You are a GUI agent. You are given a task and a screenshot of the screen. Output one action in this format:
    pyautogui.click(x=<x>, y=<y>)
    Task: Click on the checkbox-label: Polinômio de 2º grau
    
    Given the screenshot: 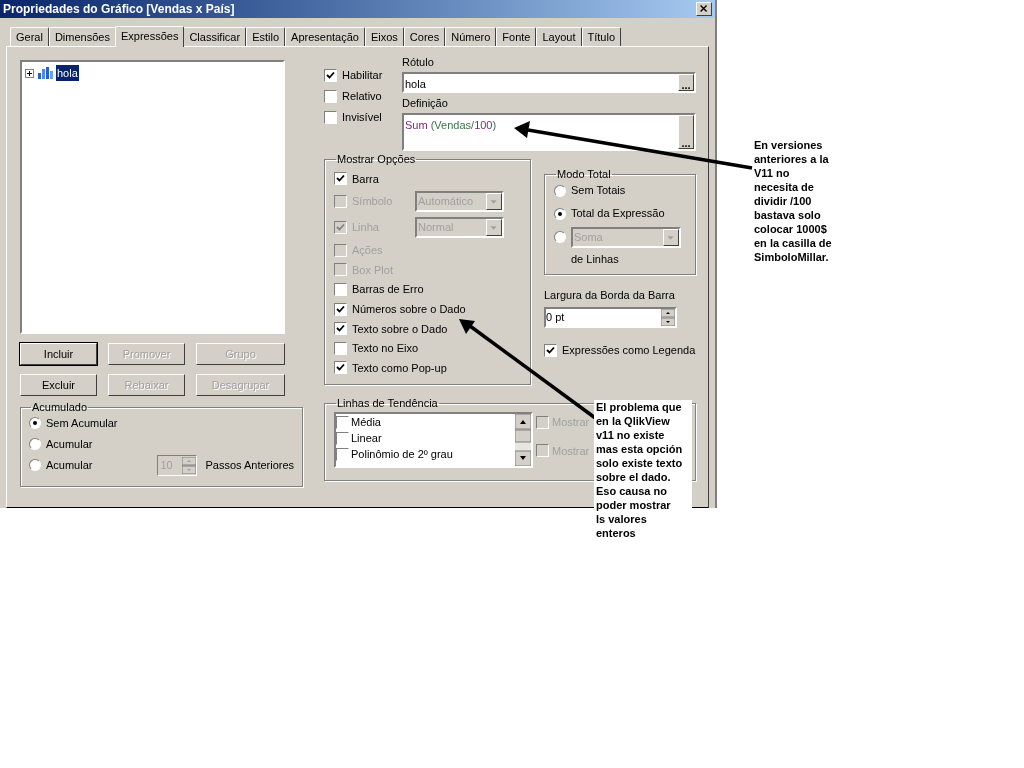 What is the action you would take?
    pyautogui.click(x=402, y=454)
    